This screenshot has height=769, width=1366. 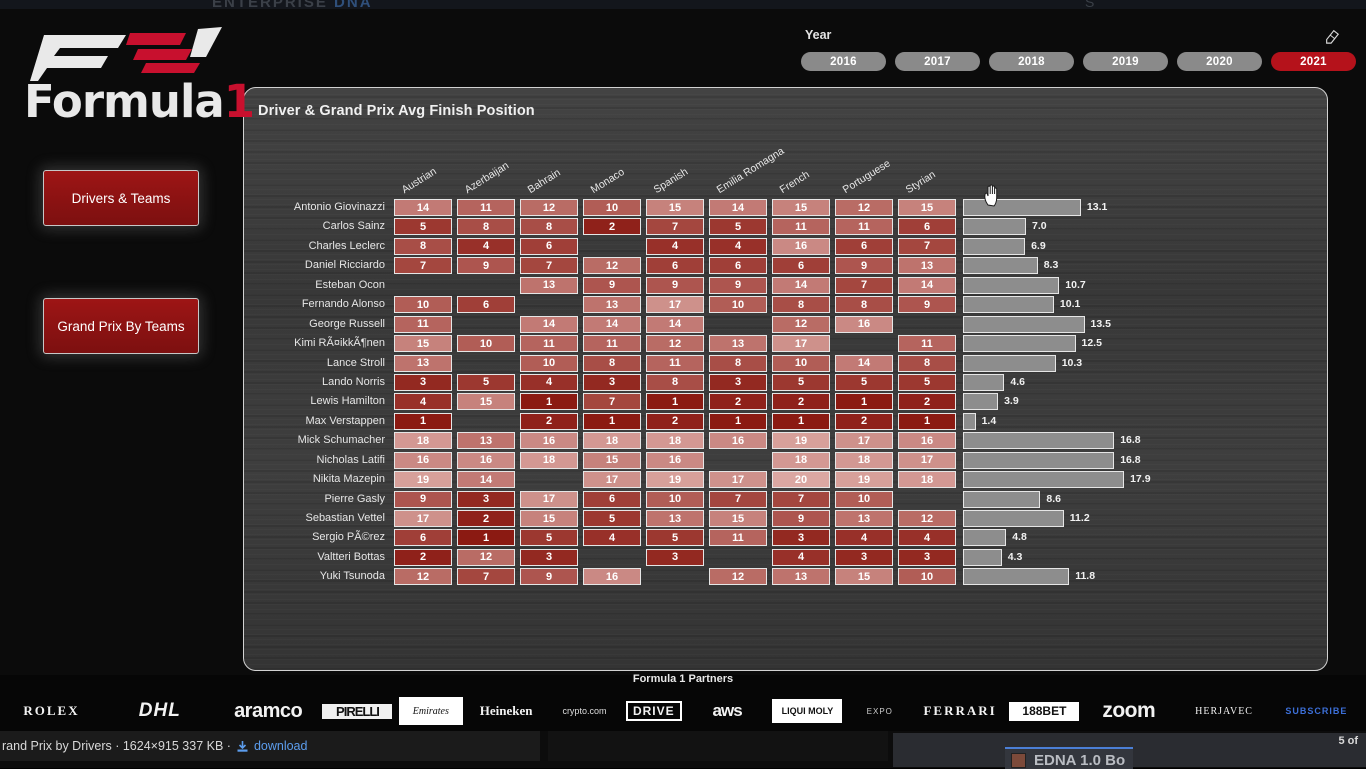 What do you see at coordinates (1125, 61) in the screenshot?
I see `year-option-2019: 2019` at bounding box center [1125, 61].